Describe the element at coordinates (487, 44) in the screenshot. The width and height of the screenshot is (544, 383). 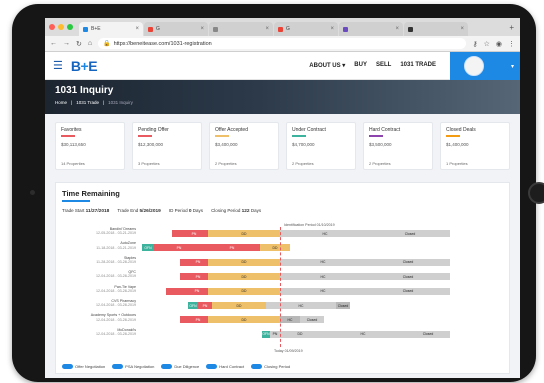
I see `star-icon: ☆` at that location.